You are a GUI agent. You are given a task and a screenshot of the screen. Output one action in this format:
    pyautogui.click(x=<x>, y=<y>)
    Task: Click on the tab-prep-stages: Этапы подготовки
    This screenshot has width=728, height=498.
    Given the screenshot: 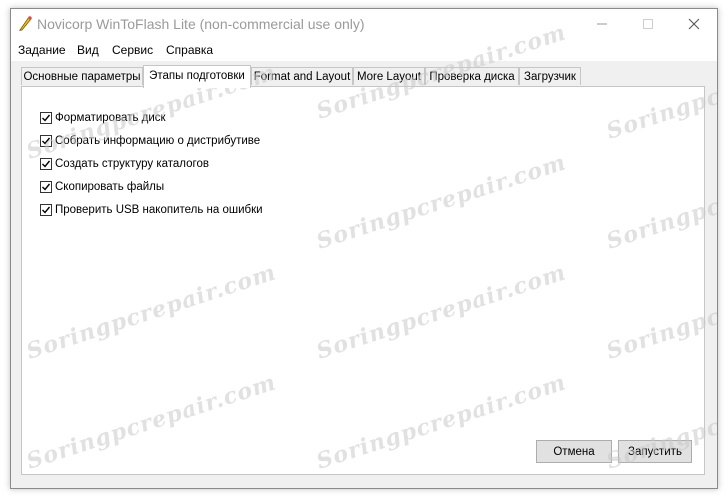 What is the action you would take?
    pyautogui.click(x=197, y=76)
    